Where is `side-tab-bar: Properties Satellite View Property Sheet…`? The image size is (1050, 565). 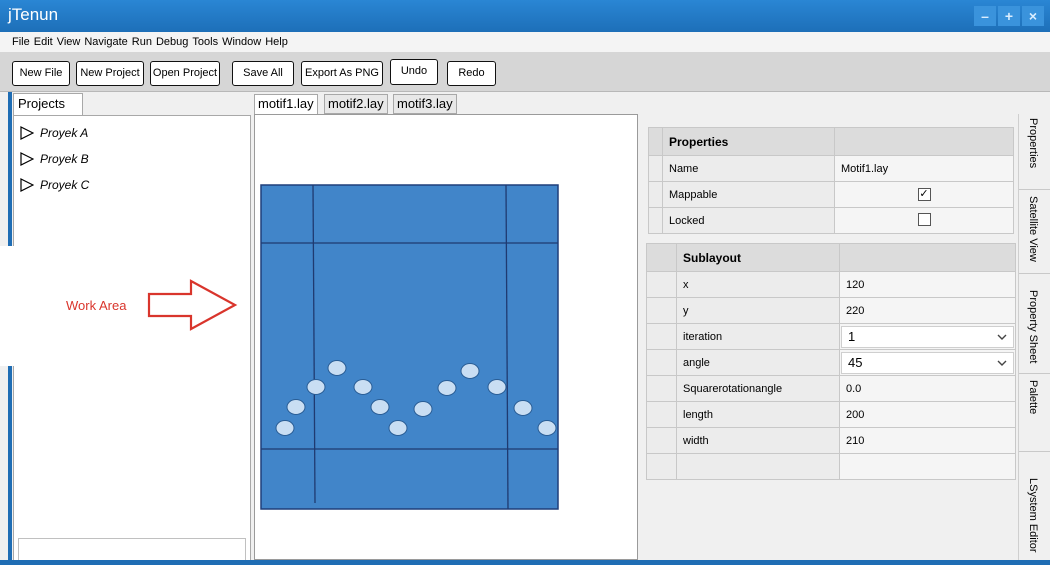 side-tab-bar: Properties Satellite View Property Sheet… is located at coordinates (1034, 337).